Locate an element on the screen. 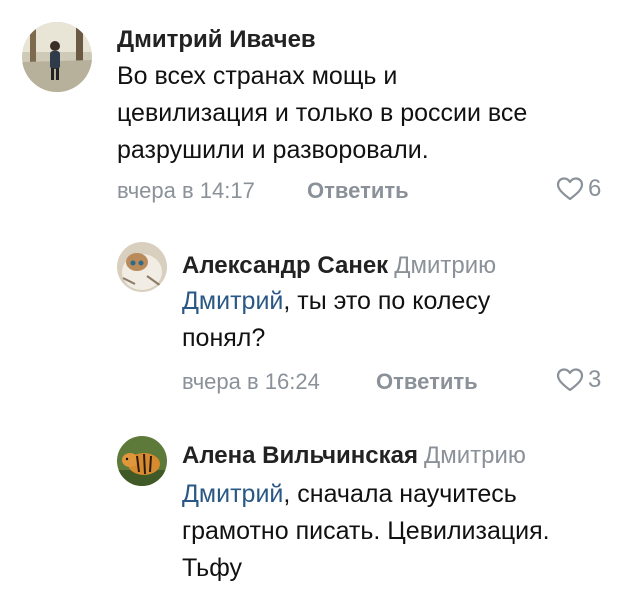 The height and width of the screenshot is (591, 640). comment-time: вчера в 16:24 is located at coordinates (251, 382).